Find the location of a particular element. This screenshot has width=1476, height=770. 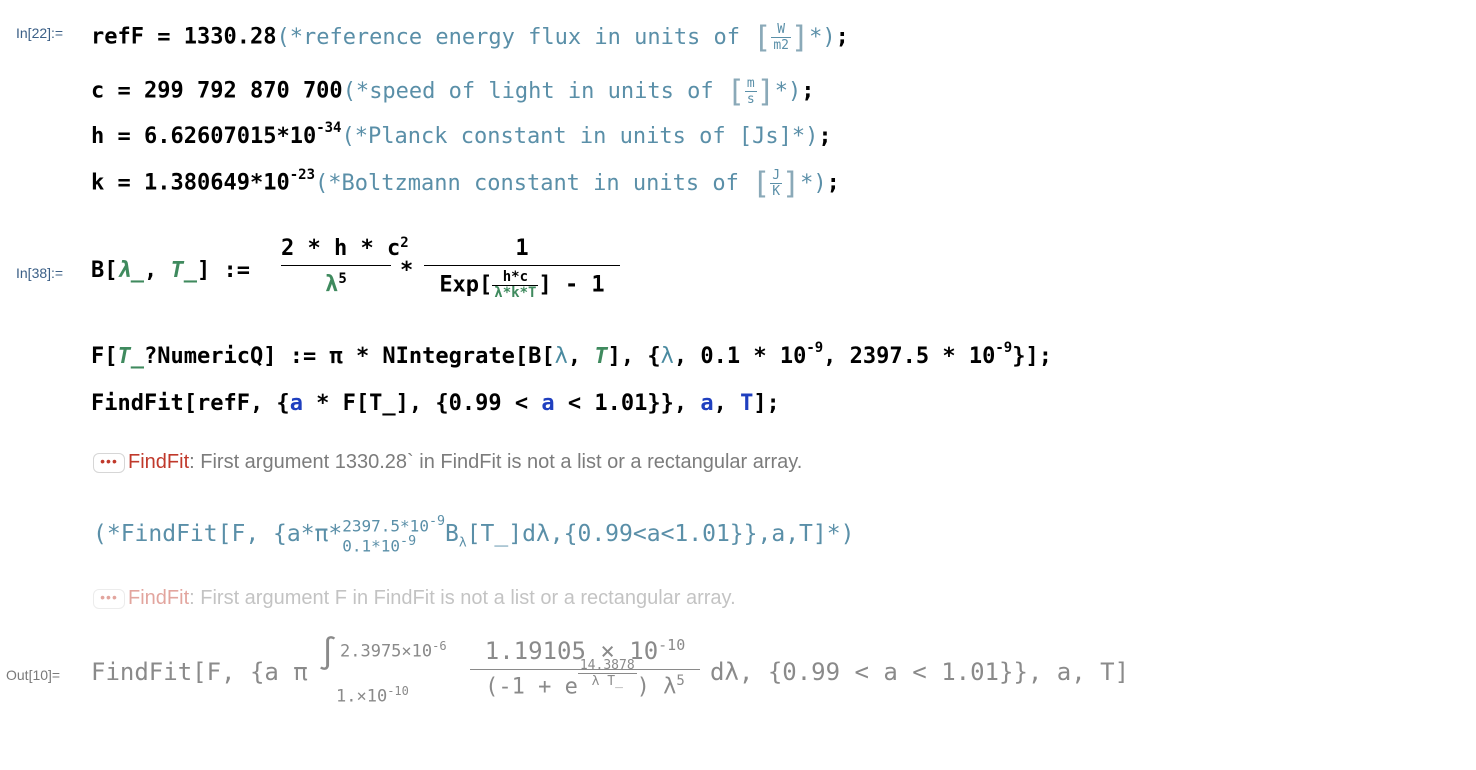

value: 1.380649 is located at coordinates (197, 183).